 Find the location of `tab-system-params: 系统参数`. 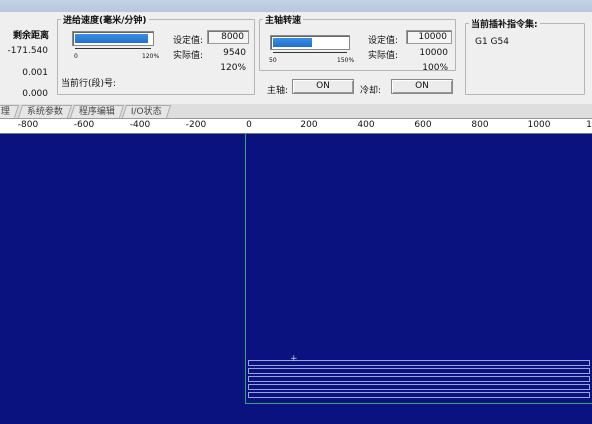

tab-system-params: 系统参数 is located at coordinates (45, 111).